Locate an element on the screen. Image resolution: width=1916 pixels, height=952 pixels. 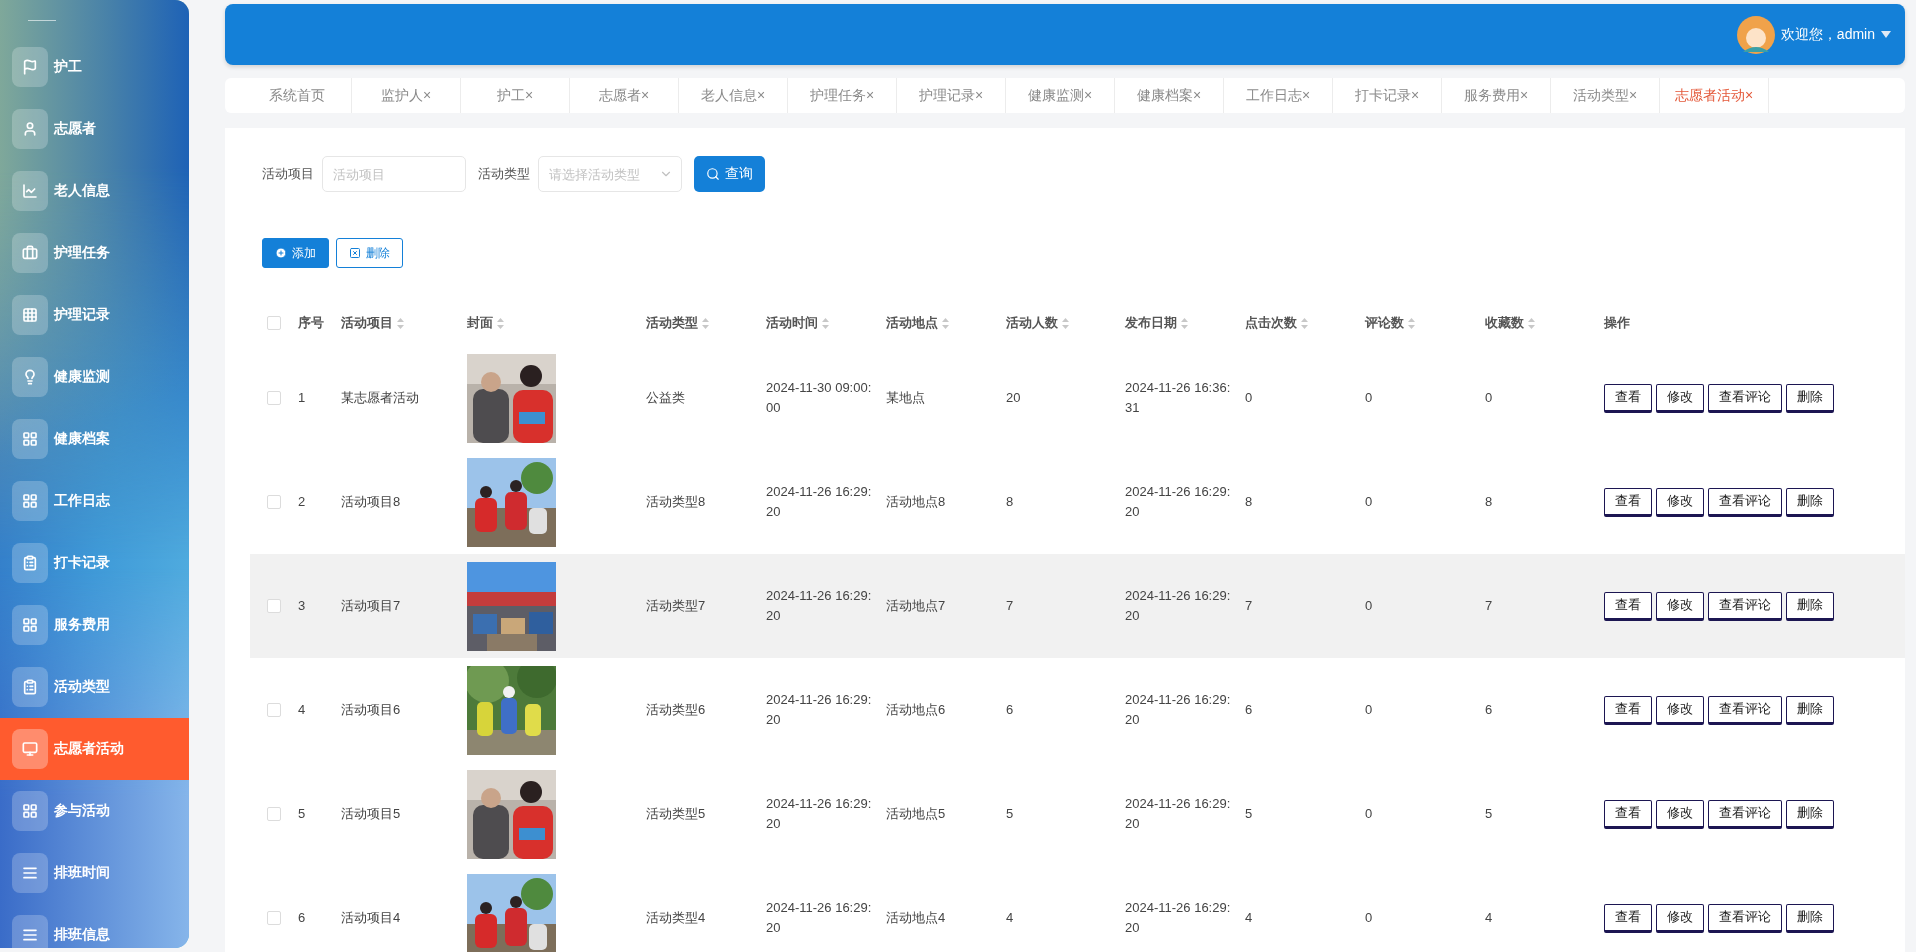
sidebar-item: 工作日志 is located at coordinates (94, 501).